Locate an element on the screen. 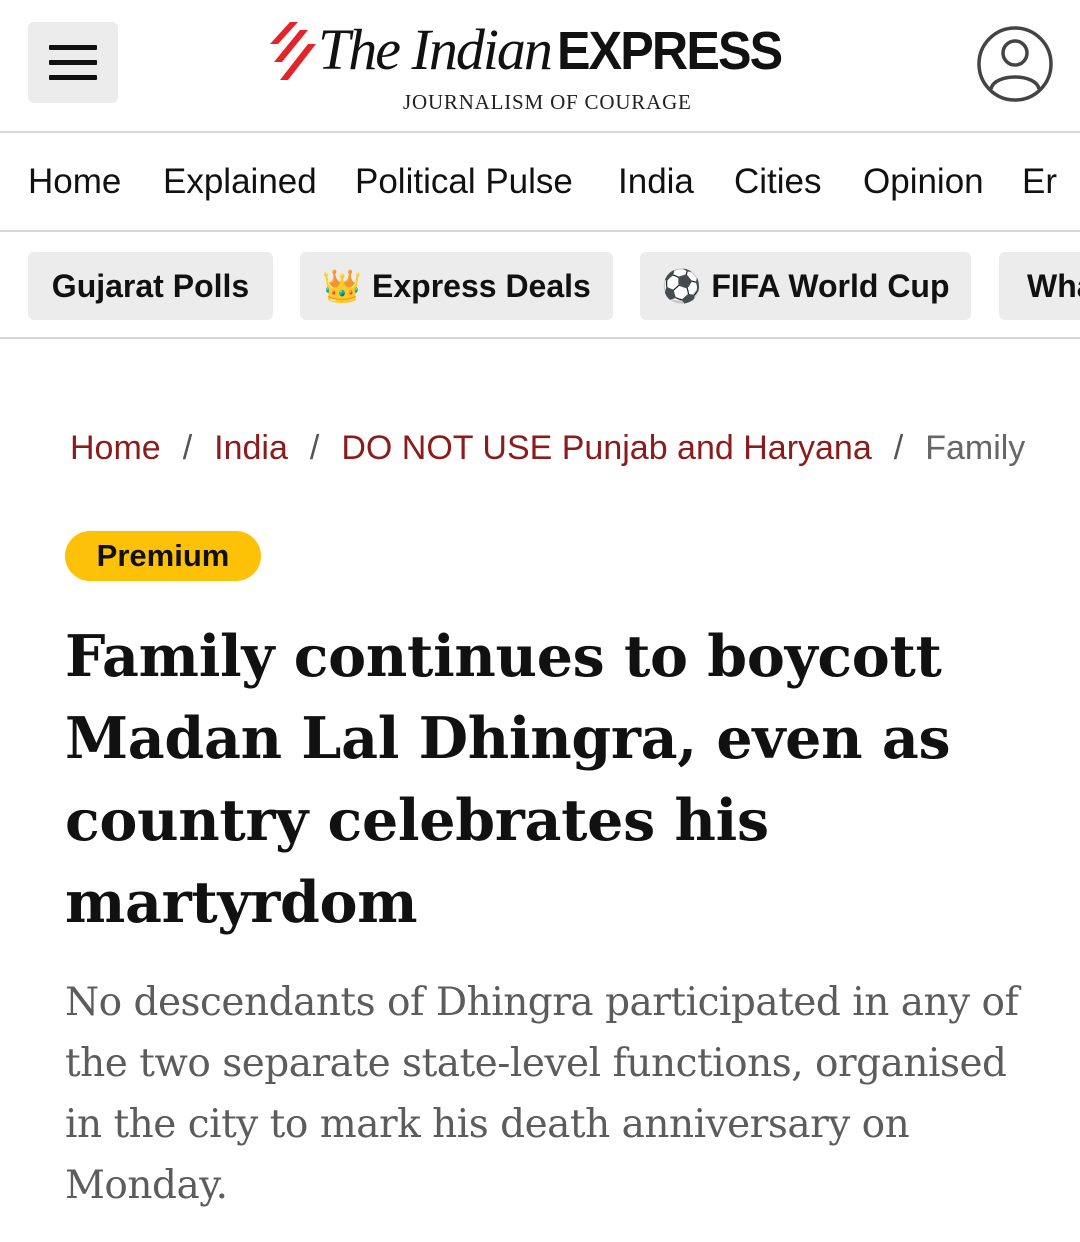 The width and height of the screenshot is (1080, 1242). chip-gujarat-polls: Gujarat Polls is located at coordinates (150, 286).